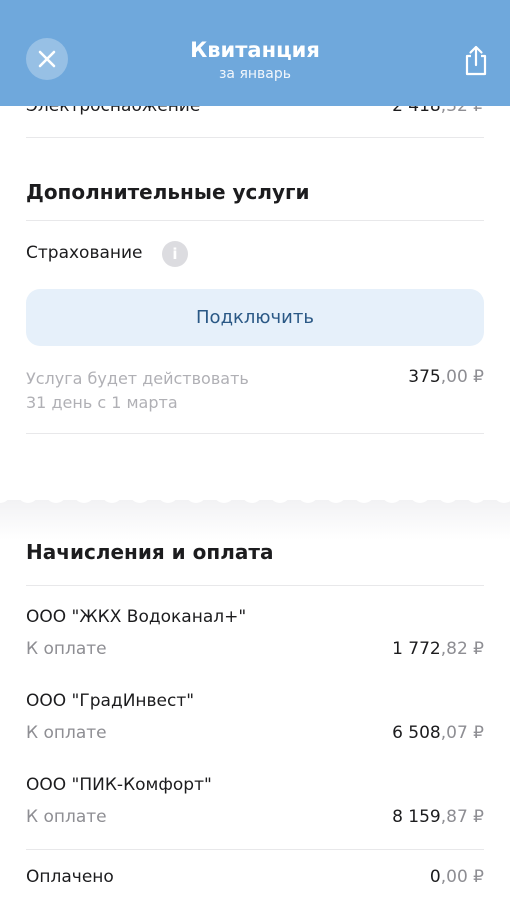  What do you see at coordinates (255, 493) in the screenshot?
I see `receipt-tear-edge` at bounding box center [255, 493].